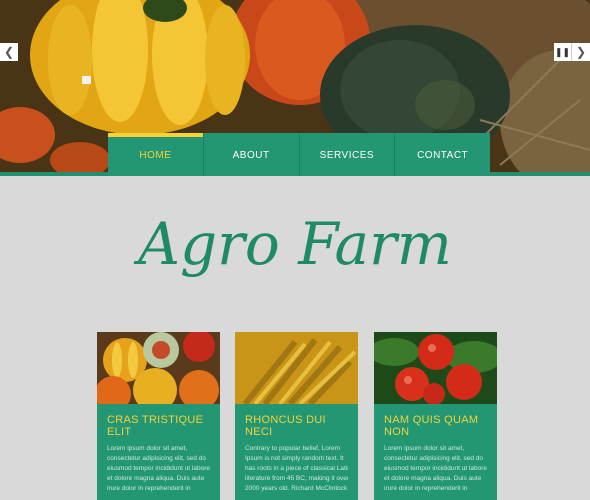 The height and width of the screenshot is (500, 590). What do you see at coordinates (156, 154) in the screenshot?
I see `nav-item-home: HOME` at bounding box center [156, 154].